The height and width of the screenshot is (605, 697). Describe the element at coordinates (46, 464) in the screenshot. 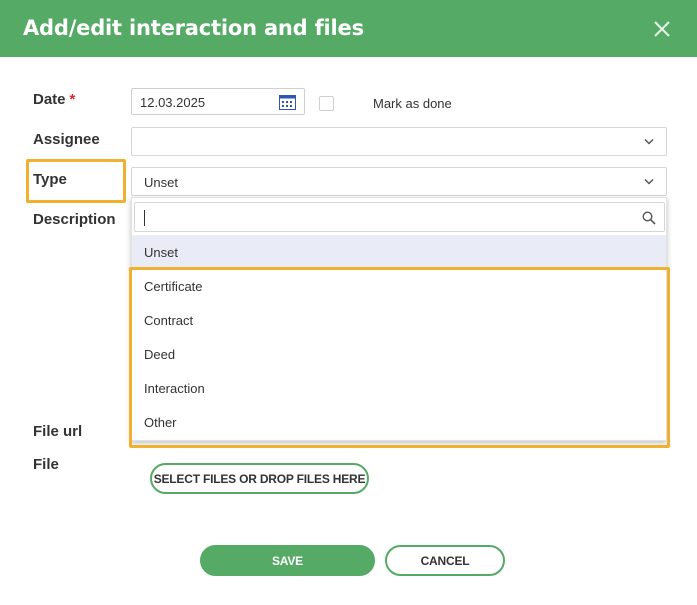

I see `file-label: File` at that location.